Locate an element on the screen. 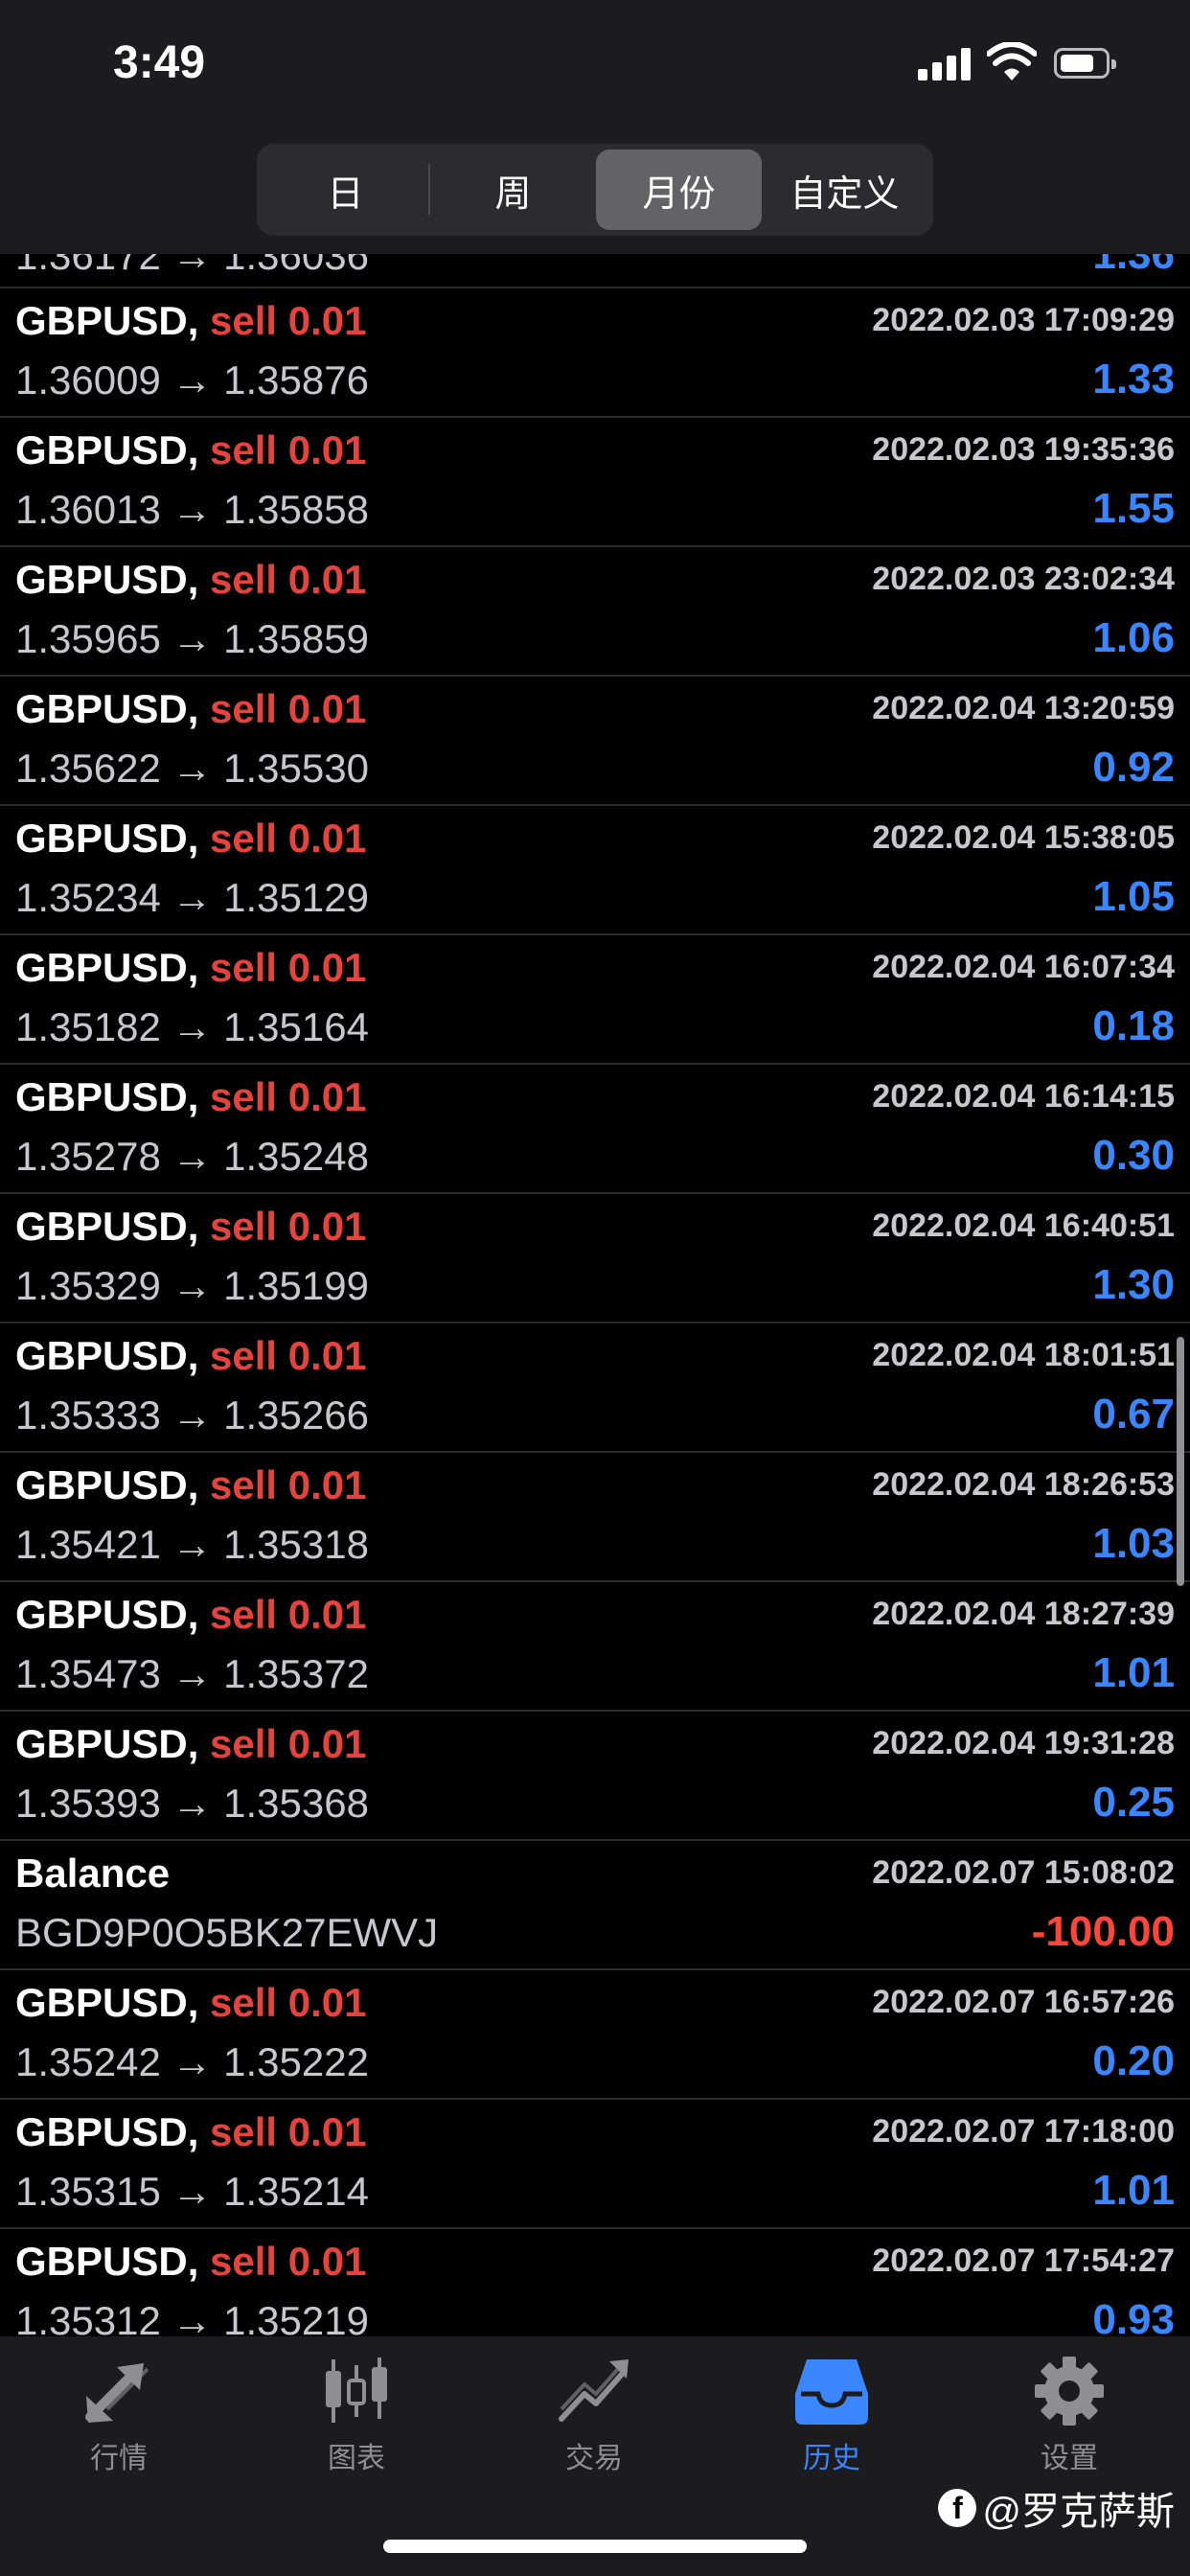  row-profit: 0.20 is located at coordinates (1133, 2060).